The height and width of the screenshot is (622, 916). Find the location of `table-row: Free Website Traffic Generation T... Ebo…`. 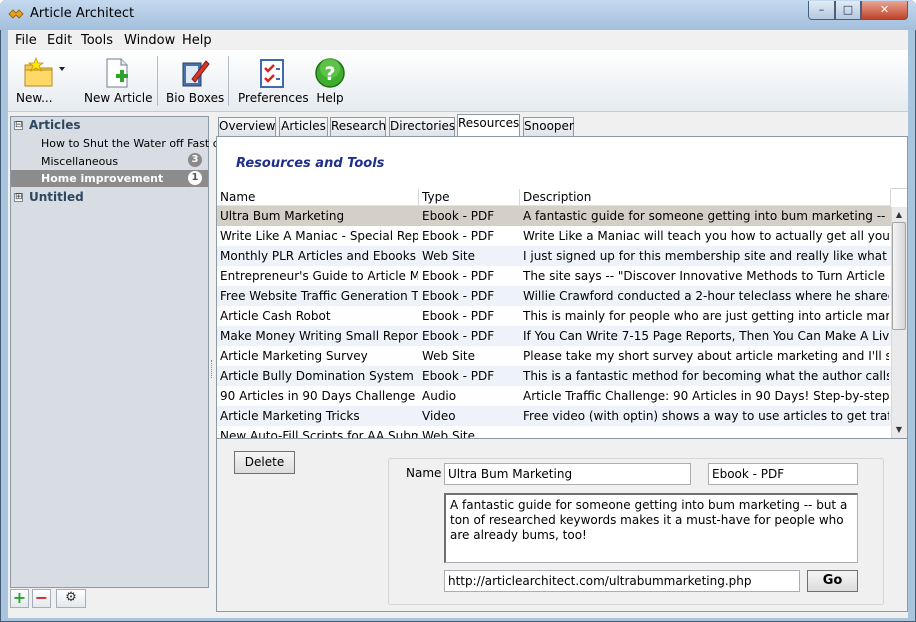

table-row: Free Website Traffic Generation T... Ebo… is located at coordinates (554, 296).